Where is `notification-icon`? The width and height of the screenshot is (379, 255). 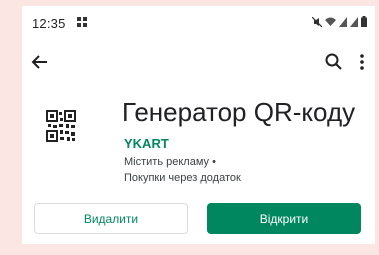 notification-icon is located at coordinates (82, 22).